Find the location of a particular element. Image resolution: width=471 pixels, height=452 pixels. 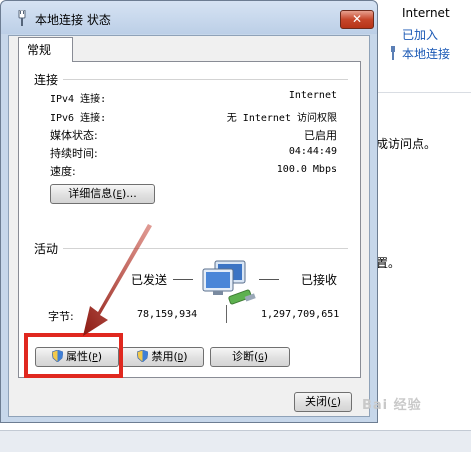

bytes-label: 字节: is located at coordinates (61, 316).